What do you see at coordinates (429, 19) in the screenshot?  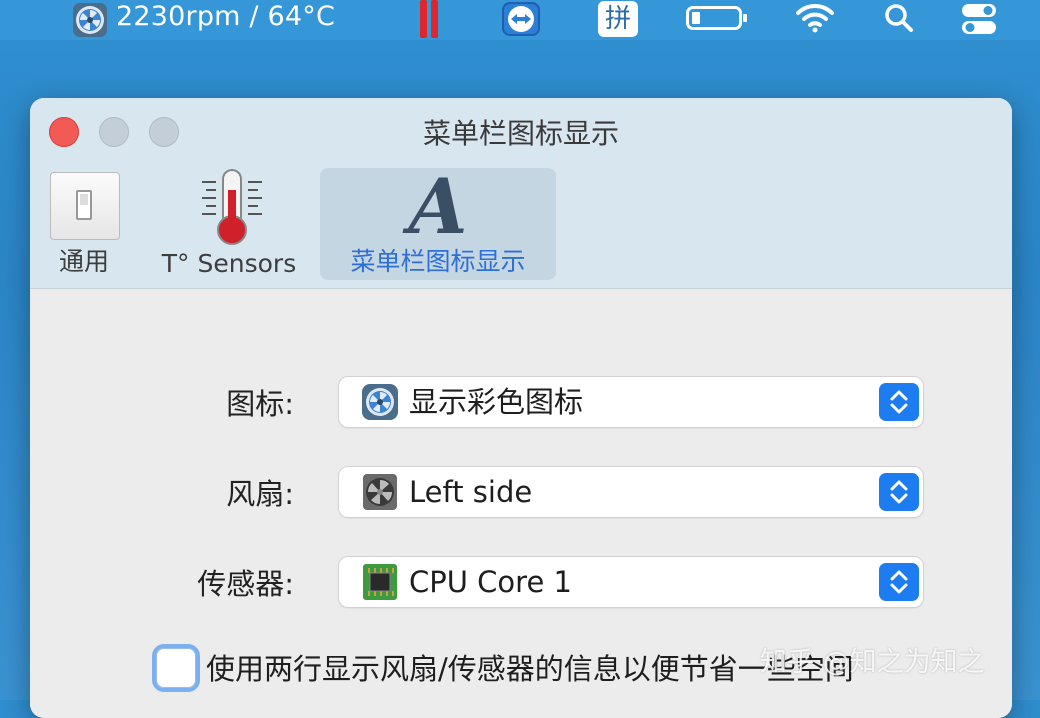 I see `red-bars-icon` at bounding box center [429, 19].